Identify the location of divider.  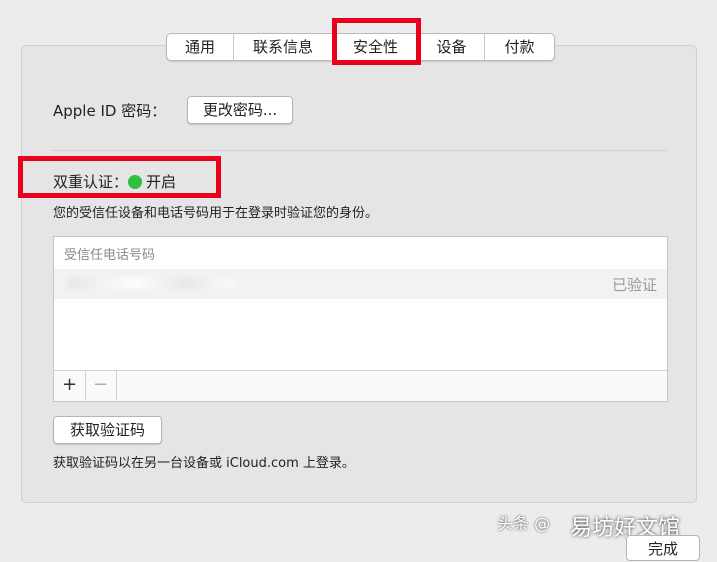
(359, 150).